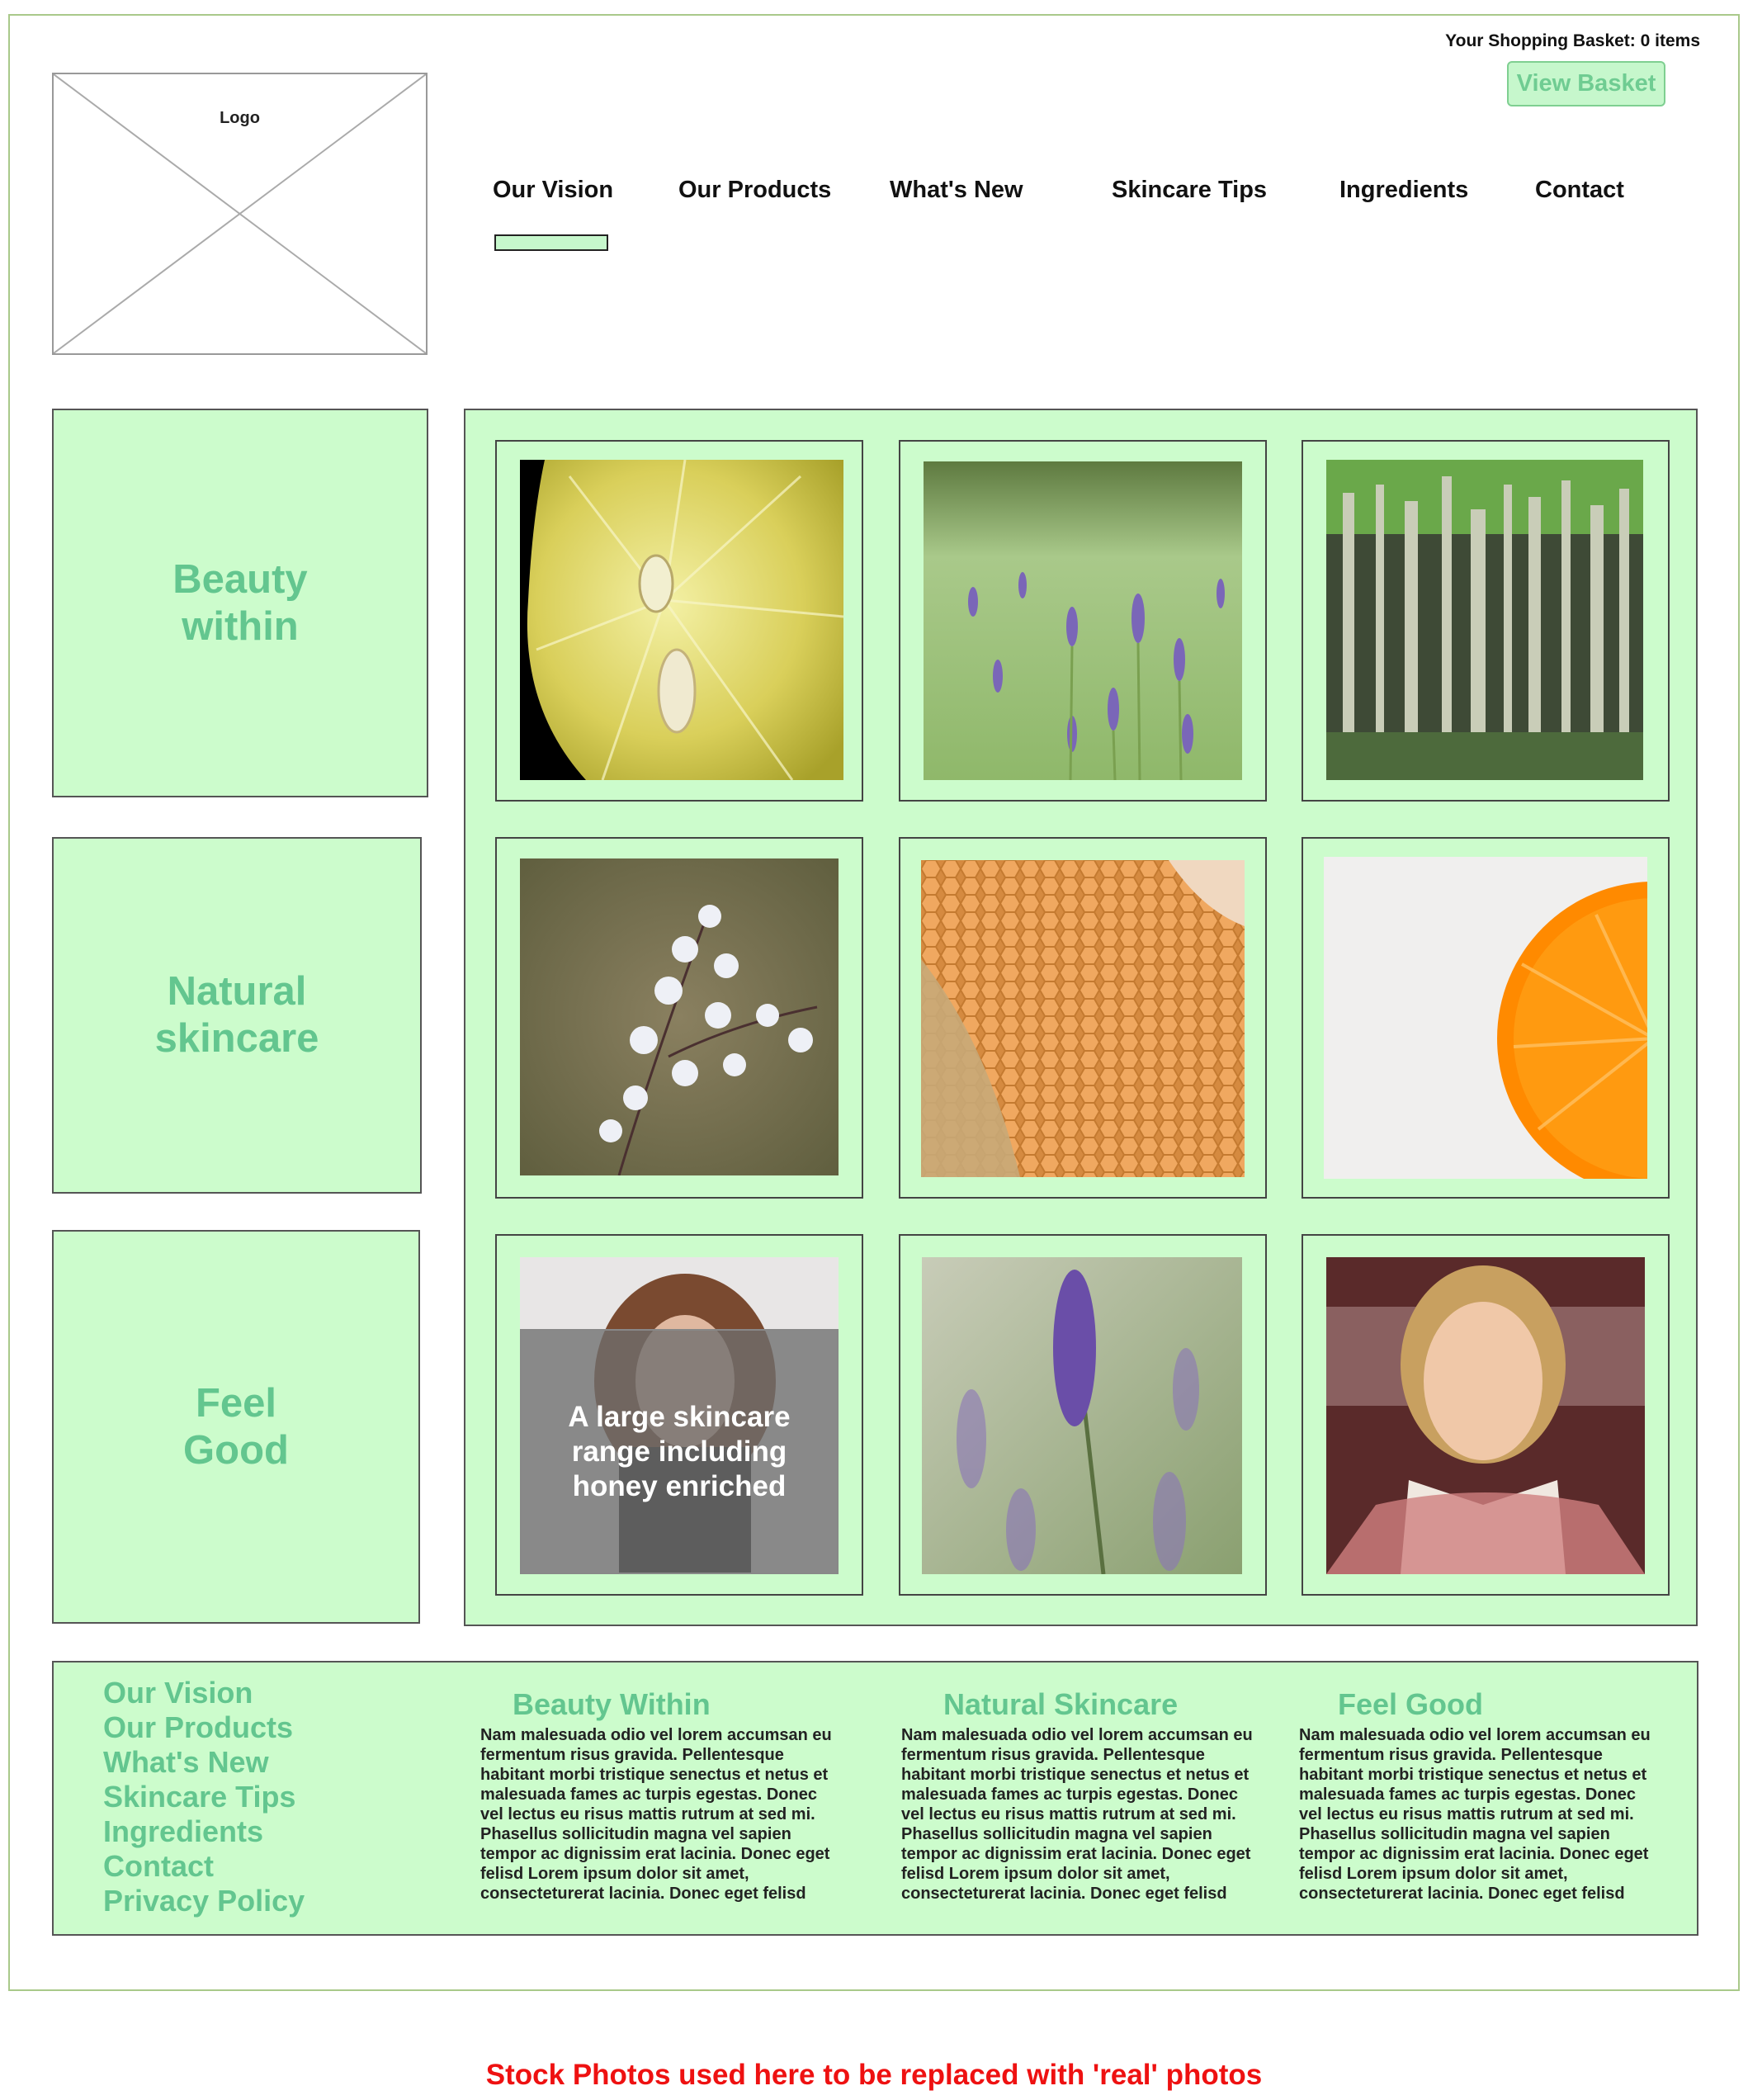 The width and height of the screenshot is (1748, 2100). What do you see at coordinates (956, 190) in the screenshot?
I see `nav-whats-new: What's New` at bounding box center [956, 190].